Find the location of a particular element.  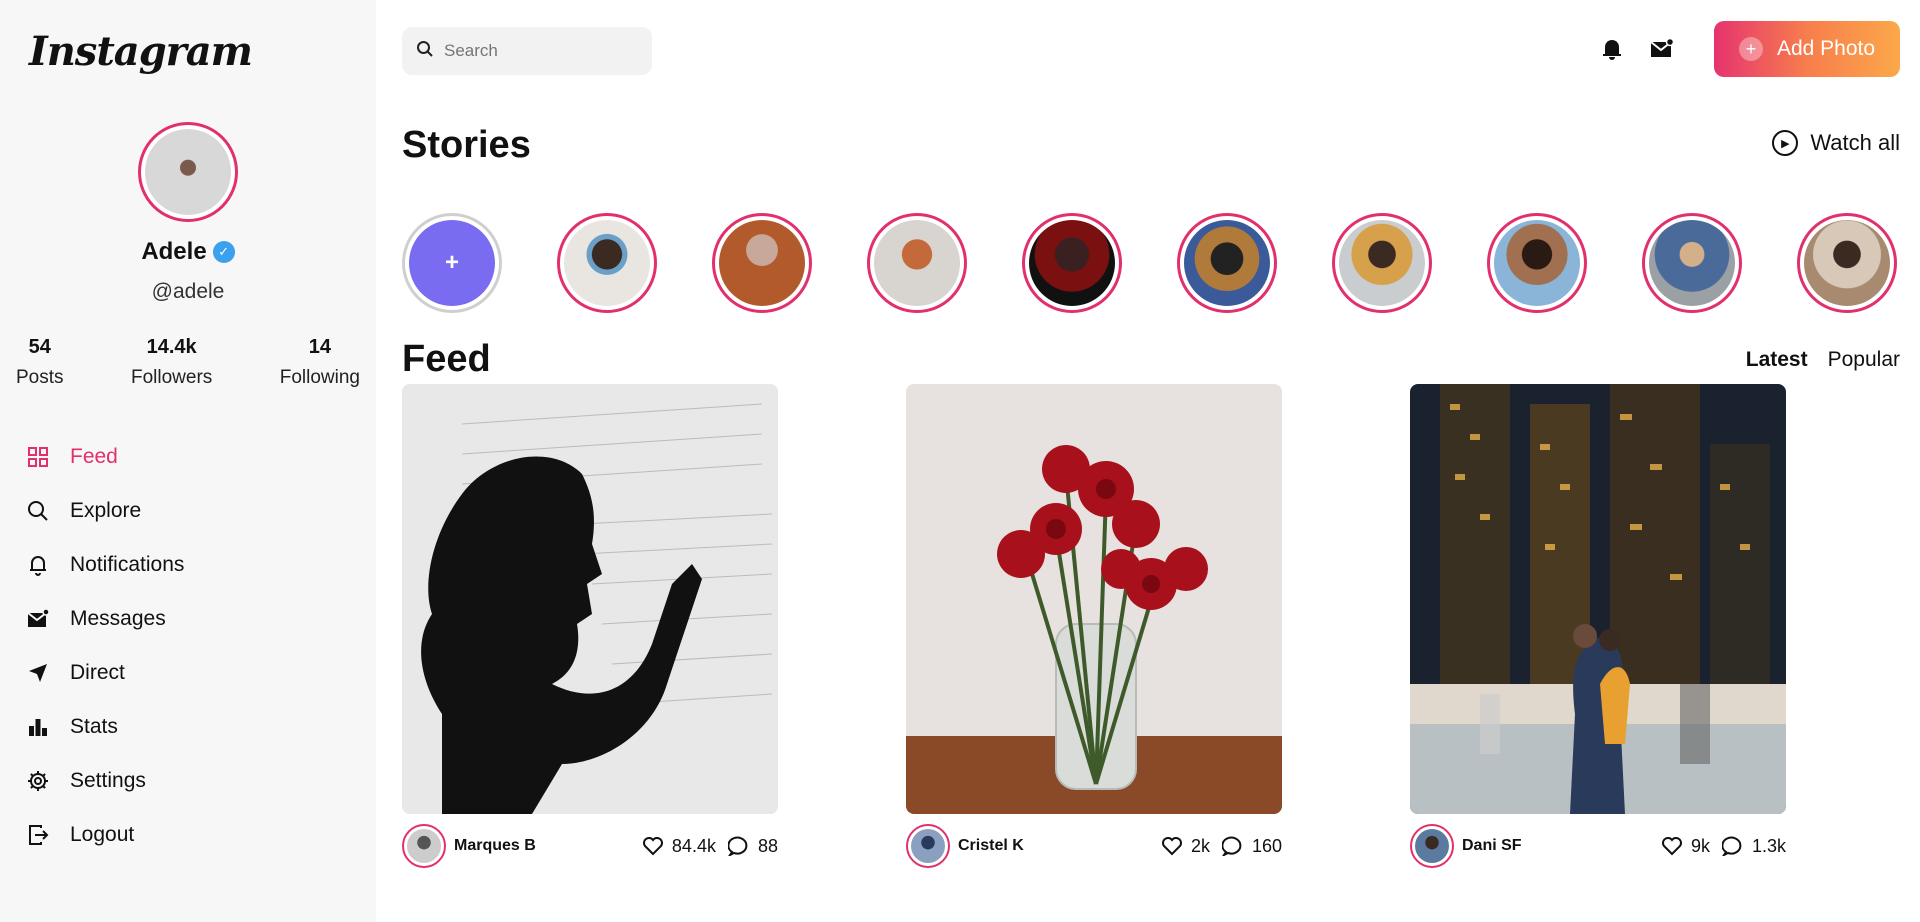

add-story-button: + is located at coordinates (452, 263).